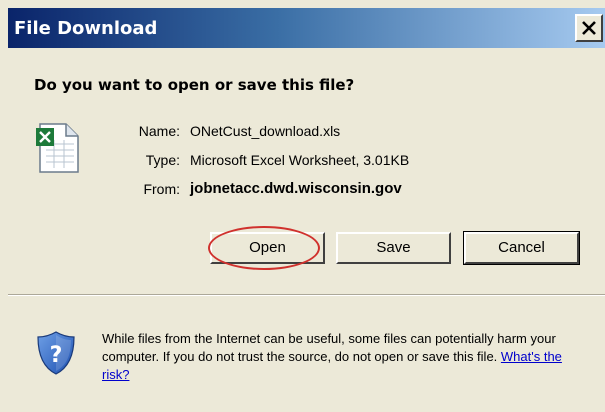 This screenshot has width=605, height=412. What do you see at coordinates (521, 248) in the screenshot?
I see `cancel-button: Cancel` at bounding box center [521, 248].